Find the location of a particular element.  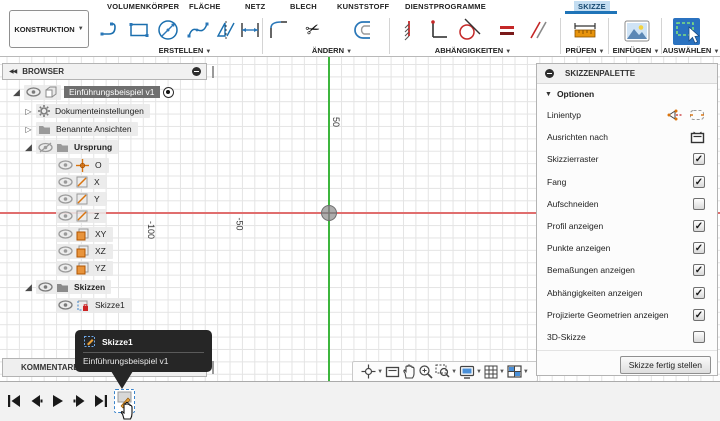

browser-row-benannte-ansichten: ▷ Benannte Ansichten is located at coordinates (81, 129).